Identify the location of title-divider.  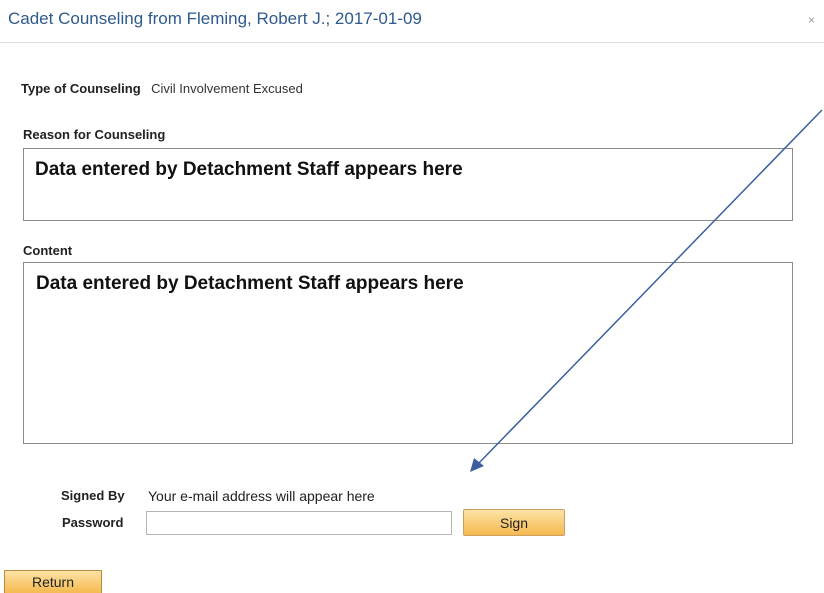
(412, 42).